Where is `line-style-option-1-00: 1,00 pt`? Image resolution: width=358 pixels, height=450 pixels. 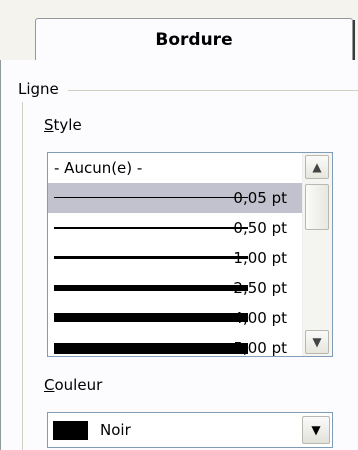
line-style-option-1-00: 1,00 pt is located at coordinates (175, 258).